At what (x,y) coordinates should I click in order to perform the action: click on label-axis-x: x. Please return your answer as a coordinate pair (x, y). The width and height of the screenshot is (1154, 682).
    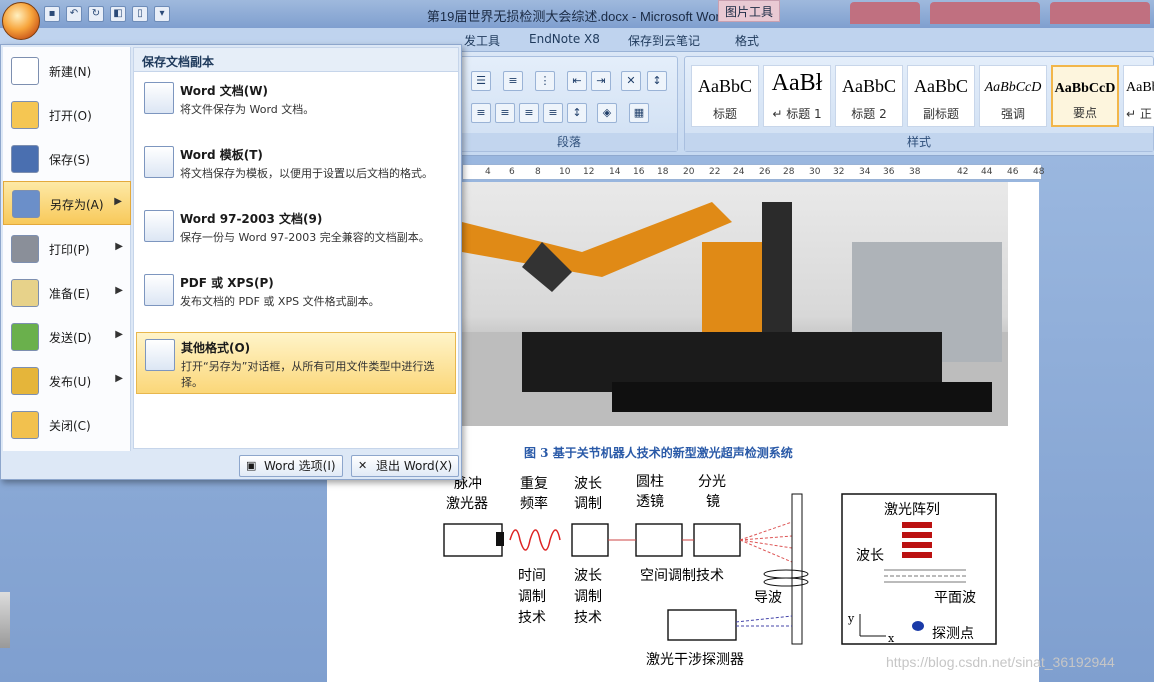
    Looking at the image, I should click on (891, 638).